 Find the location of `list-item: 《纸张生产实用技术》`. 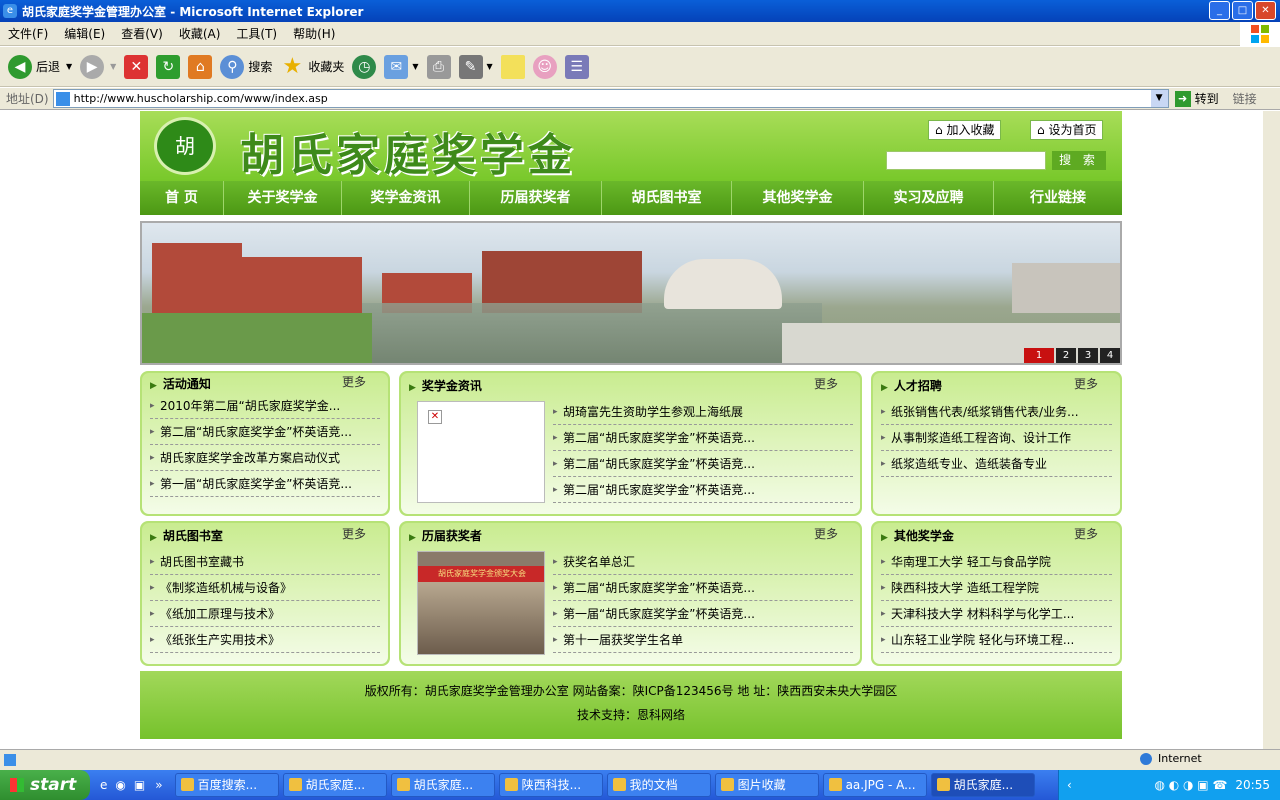

list-item: 《纸张生产实用技术》 is located at coordinates (265, 640).